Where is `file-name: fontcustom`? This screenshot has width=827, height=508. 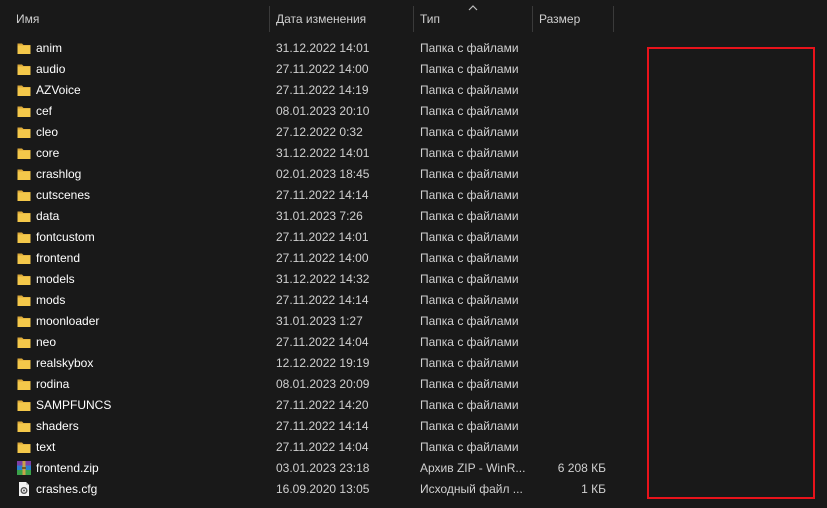 file-name: fontcustom is located at coordinates (65, 237).